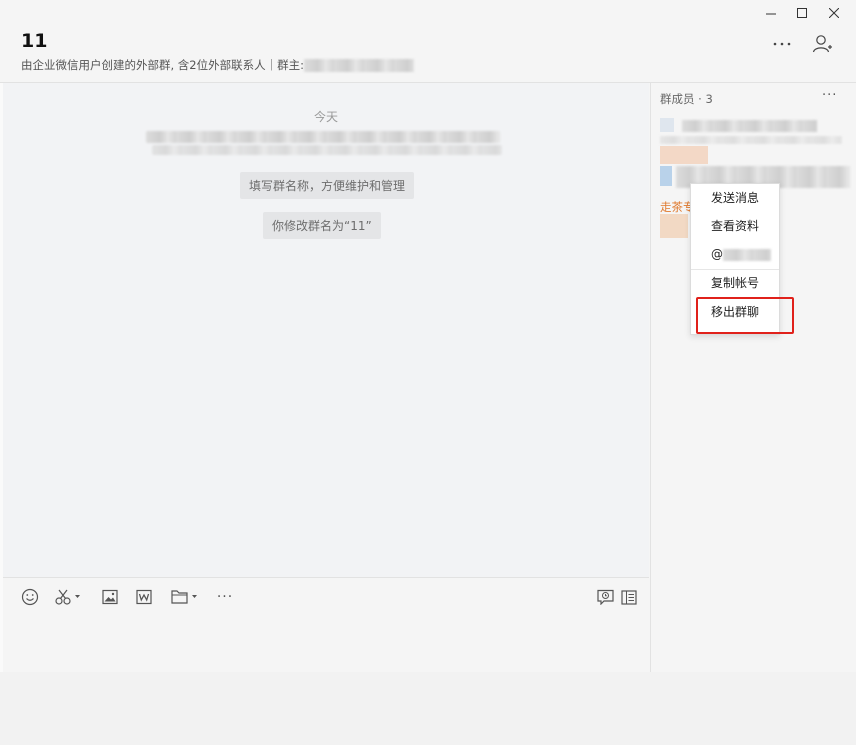 This screenshot has width=856, height=745. What do you see at coordinates (322, 225) in the screenshot?
I see `system-message: 你修改群名为“11”` at bounding box center [322, 225].